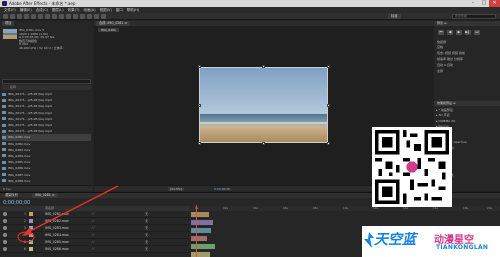 Image resolution: width=500 pixels, height=257 pixels. Describe the element at coordinates (33, 16) in the screenshot. I see `rotate-tool-icon` at that location.